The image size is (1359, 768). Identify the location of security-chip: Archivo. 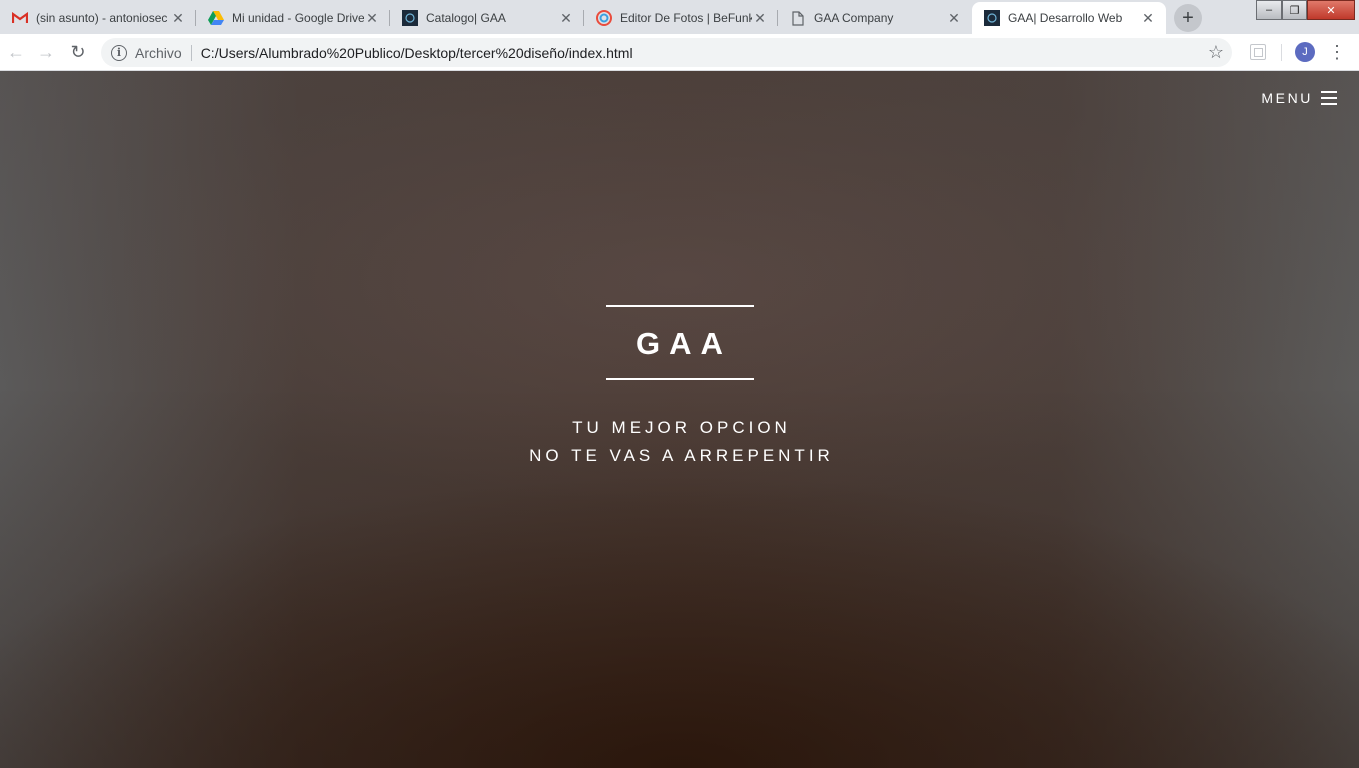
(158, 53).